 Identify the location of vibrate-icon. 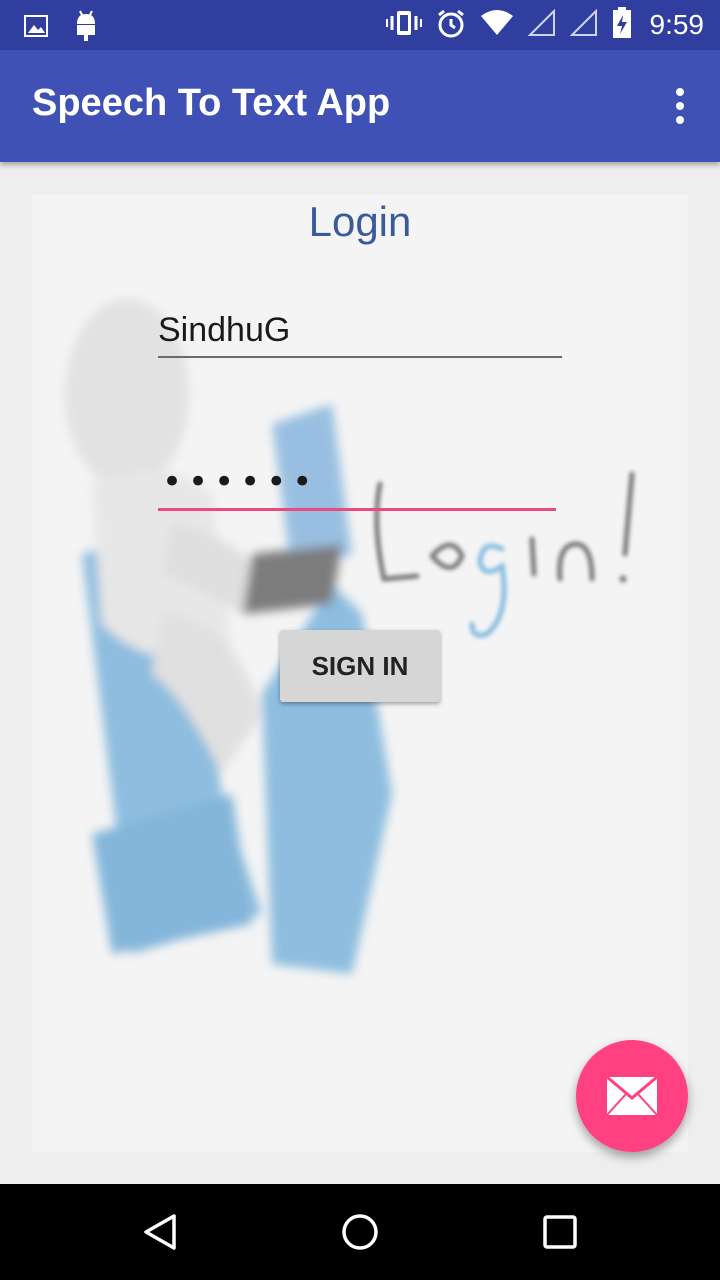
(403, 25).